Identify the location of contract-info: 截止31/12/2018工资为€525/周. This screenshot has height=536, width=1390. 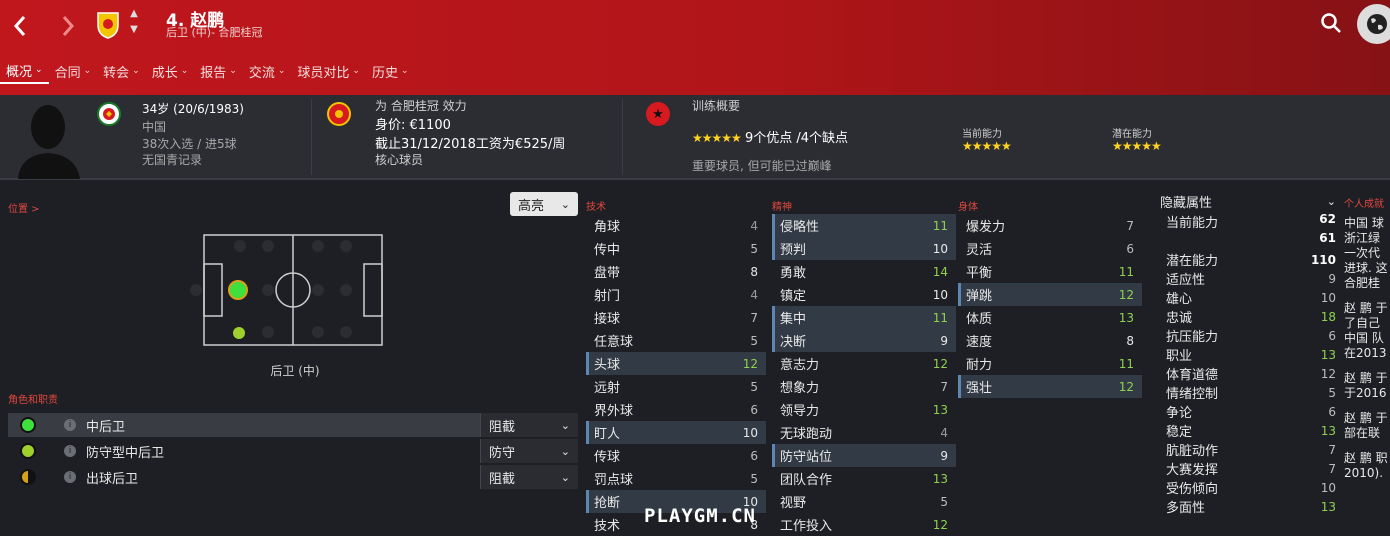
(470, 144).